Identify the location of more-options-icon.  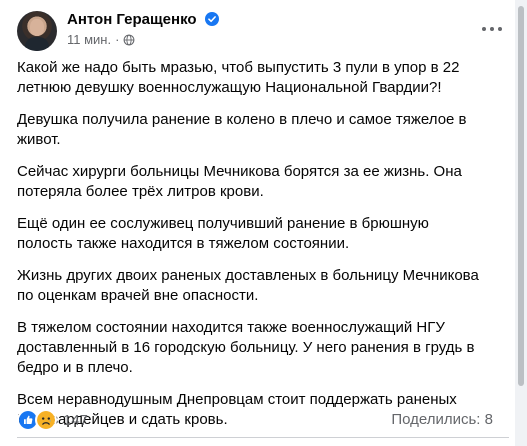
(492, 29).